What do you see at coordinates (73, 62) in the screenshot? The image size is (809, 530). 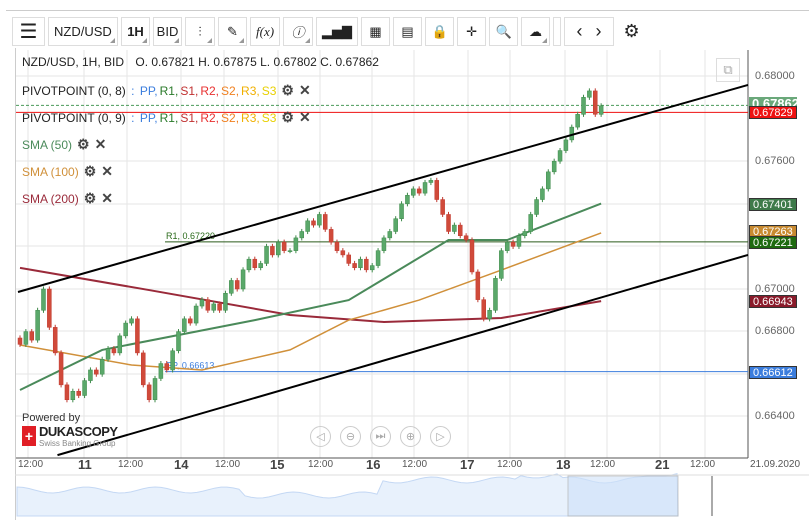 I see `instrument-title: NZD/USD, 1H, BID` at bounding box center [73, 62].